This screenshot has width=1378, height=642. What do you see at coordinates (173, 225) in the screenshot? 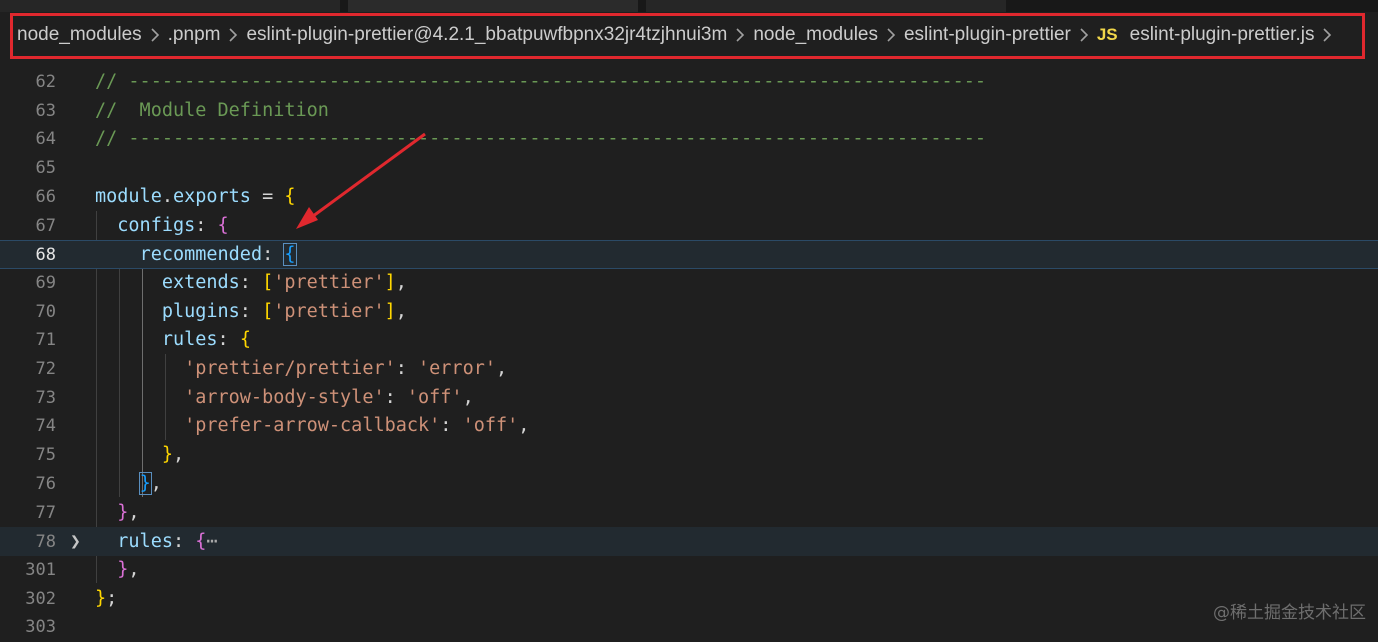
I see `line-code: configs: {` at bounding box center [173, 225].